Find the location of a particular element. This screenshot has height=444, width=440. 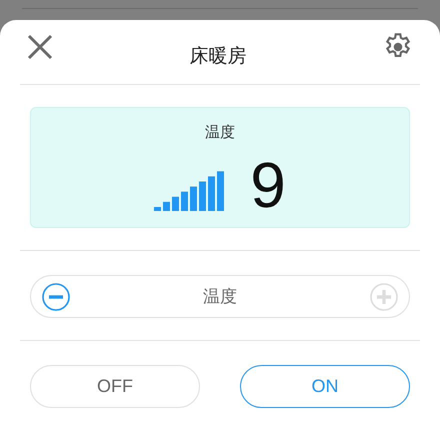

power-button: ON is located at coordinates (325, 386).